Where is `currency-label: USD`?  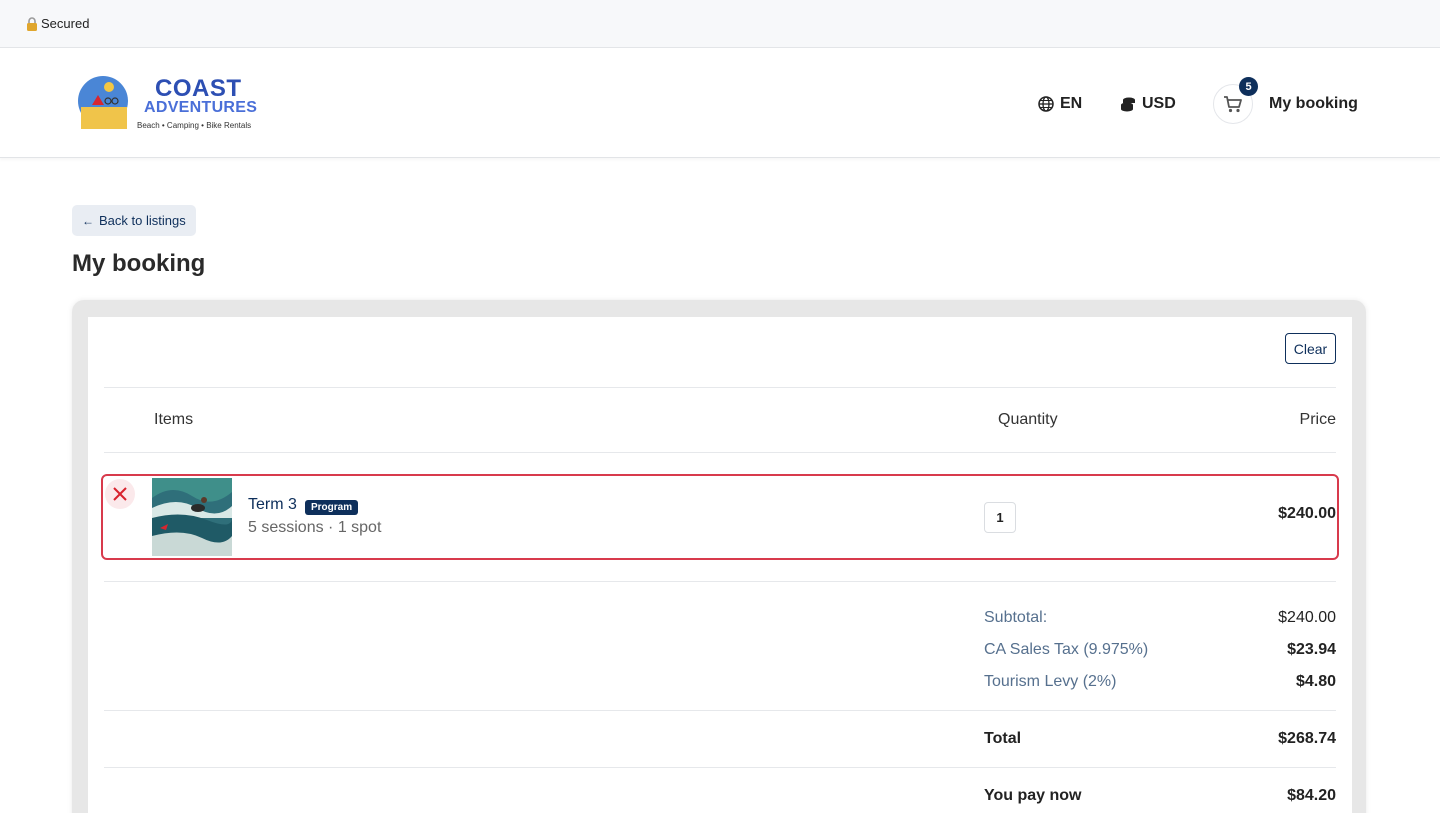
currency-label: USD is located at coordinates (1159, 103).